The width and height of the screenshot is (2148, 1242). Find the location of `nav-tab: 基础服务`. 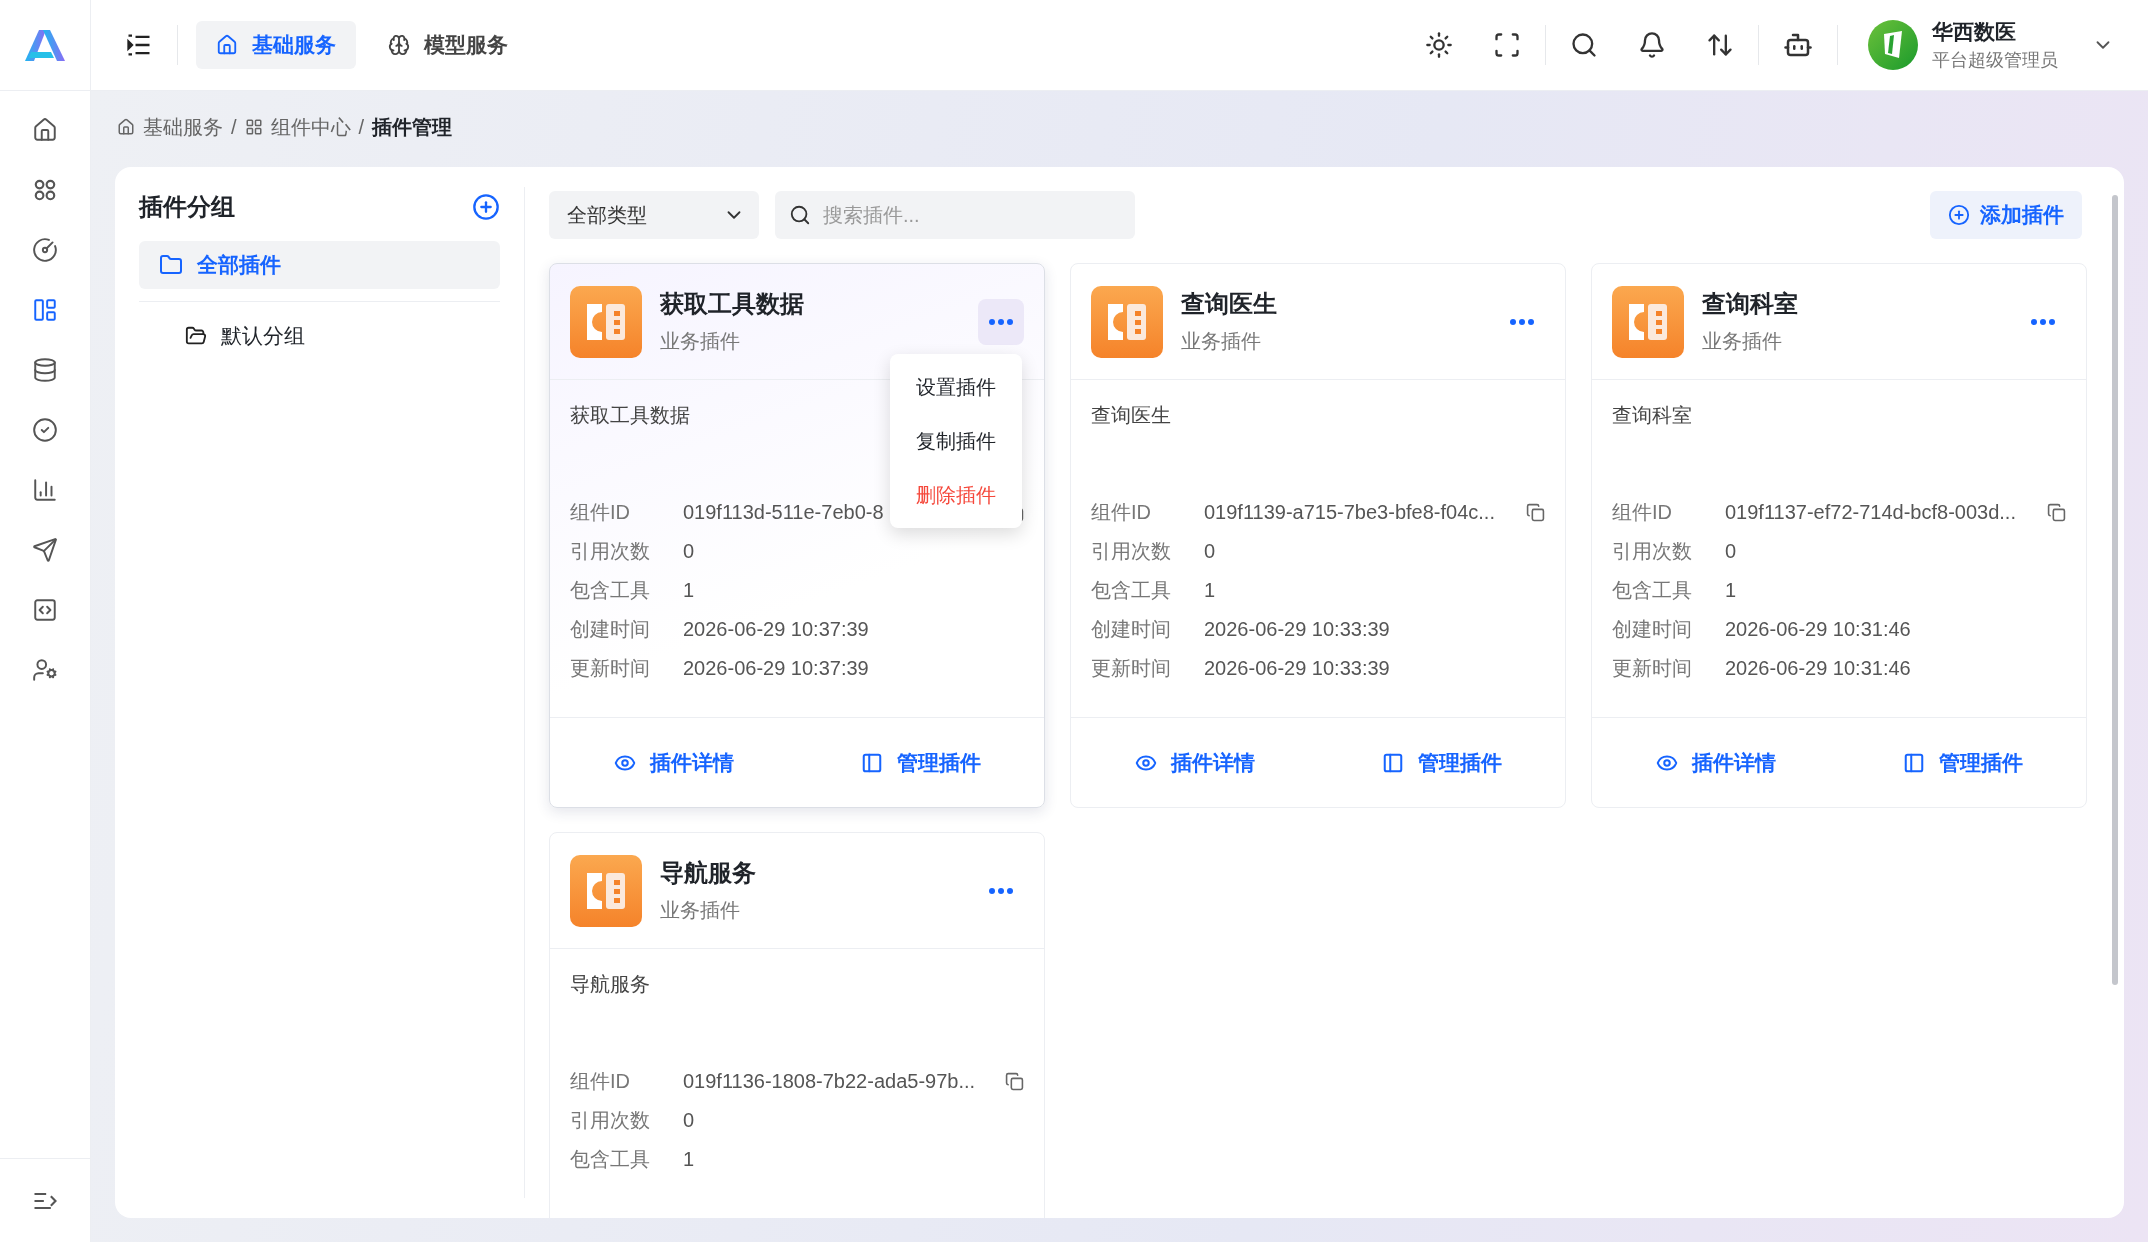

nav-tab: 基础服务 is located at coordinates (276, 45).